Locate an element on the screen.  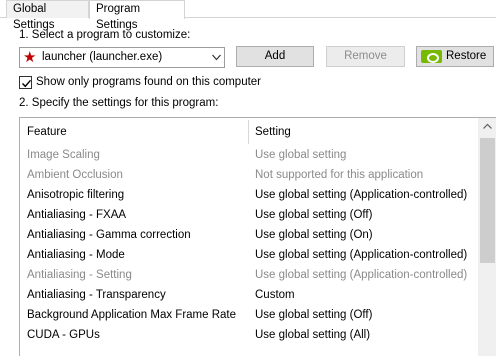
setting-cell: Use global setting (On) is located at coordinates (314, 235).